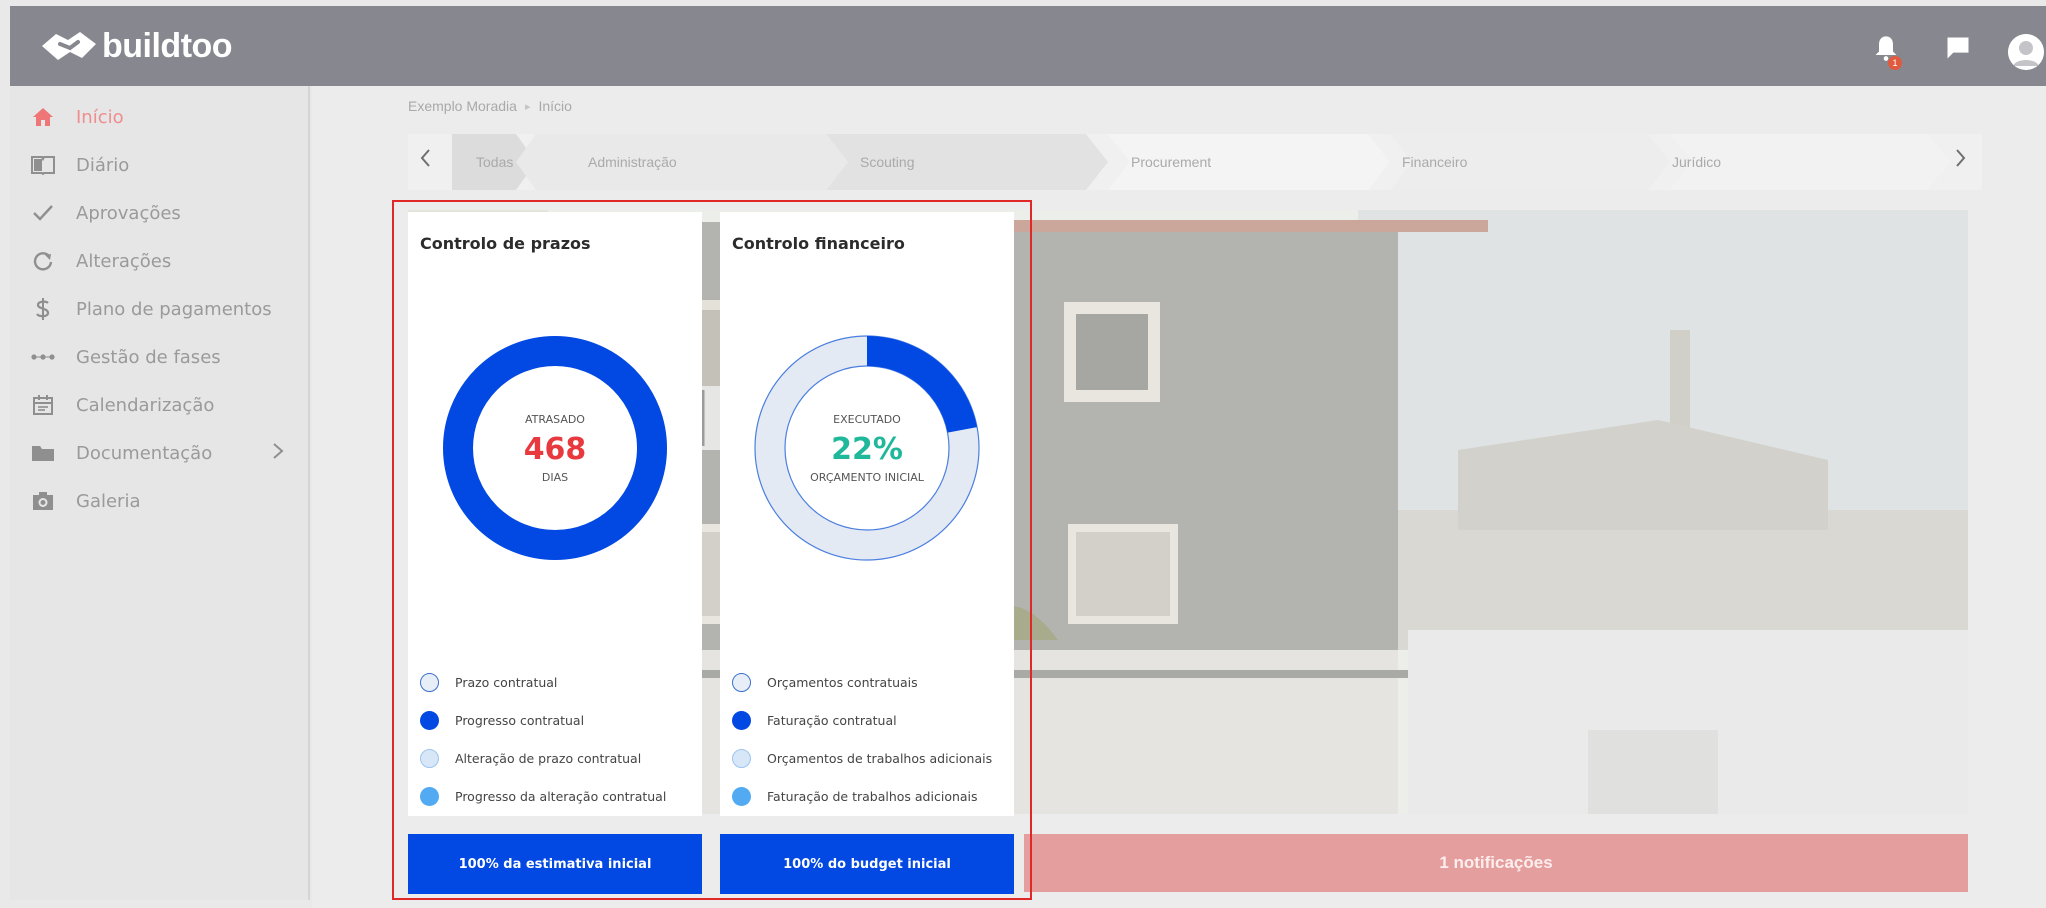  What do you see at coordinates (632, 162) in the screenshot?
I see `tab-administracao: Administração` at bounding box center [632, 162].